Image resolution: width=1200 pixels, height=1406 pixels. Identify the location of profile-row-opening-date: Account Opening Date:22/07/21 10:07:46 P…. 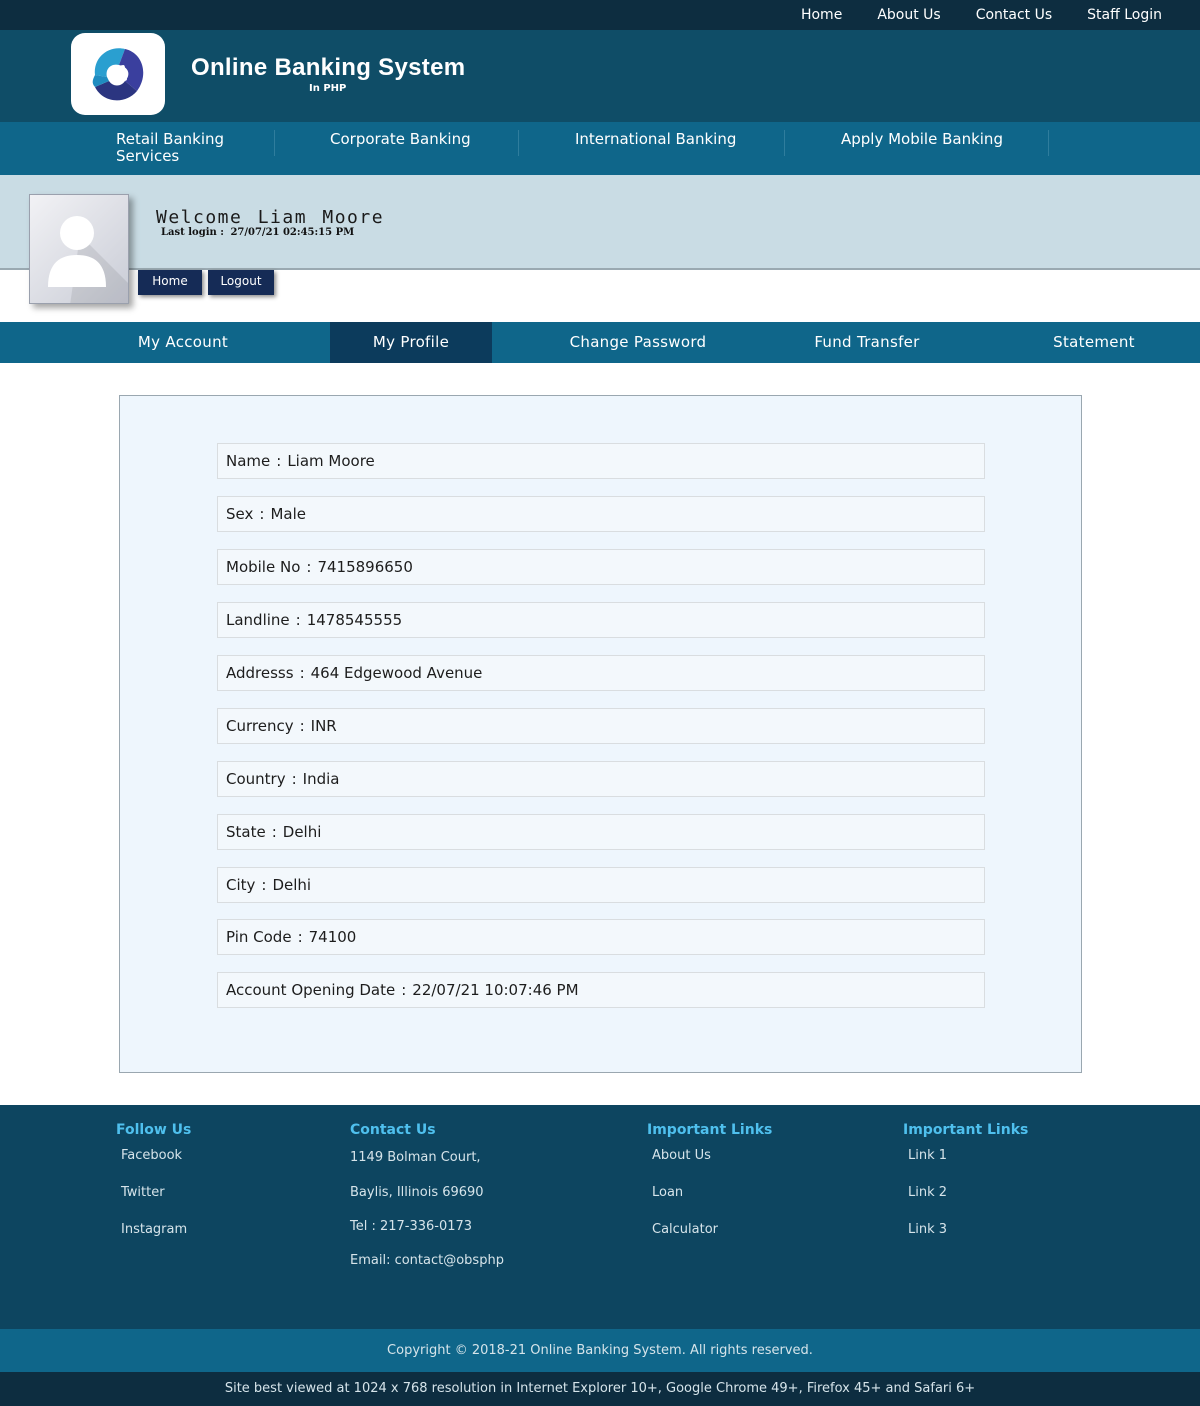
(601, 990).